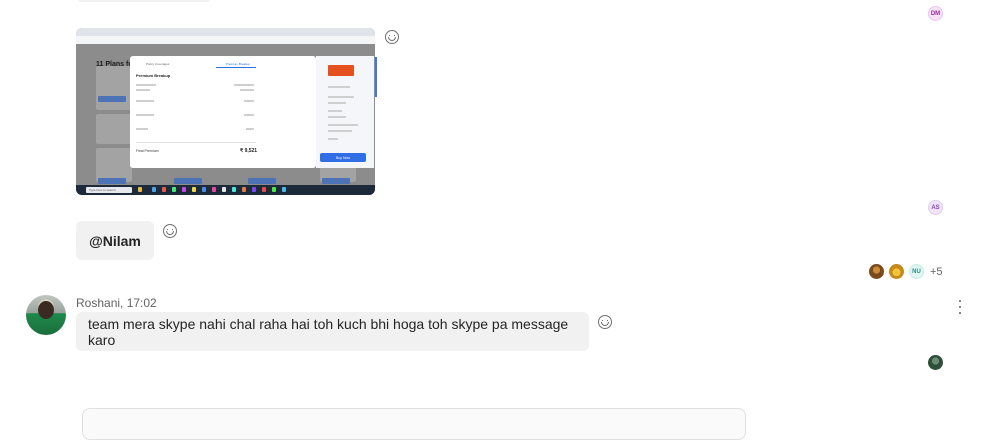 This screenshot has height=440, width=984. What do you see at coordinates (935, 207) in the screenshot?
I see `read-receipt-avatar: AS` at bounding box center [935, 207].